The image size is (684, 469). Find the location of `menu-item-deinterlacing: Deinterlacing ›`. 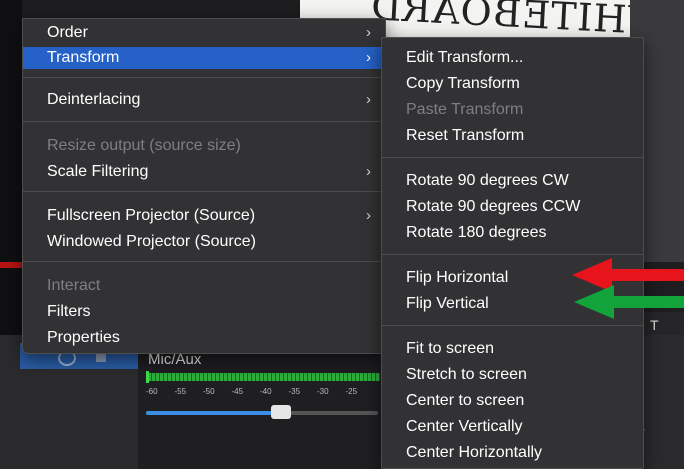

menu-item-deinterlacing: Deinterlacing › is located at coordinates (204, 100).